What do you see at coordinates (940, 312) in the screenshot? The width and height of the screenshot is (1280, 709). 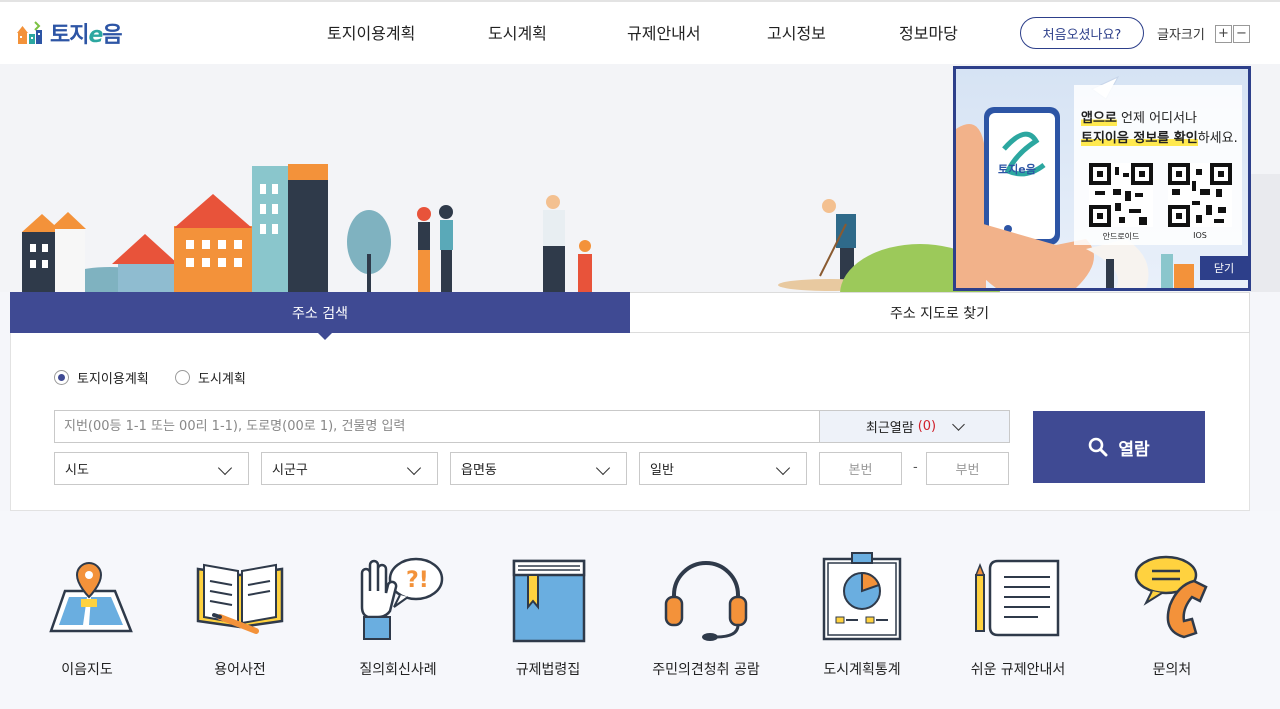 I see `tab-address-map: 주소 지도로 찾기` at bounding box center [940, 312].